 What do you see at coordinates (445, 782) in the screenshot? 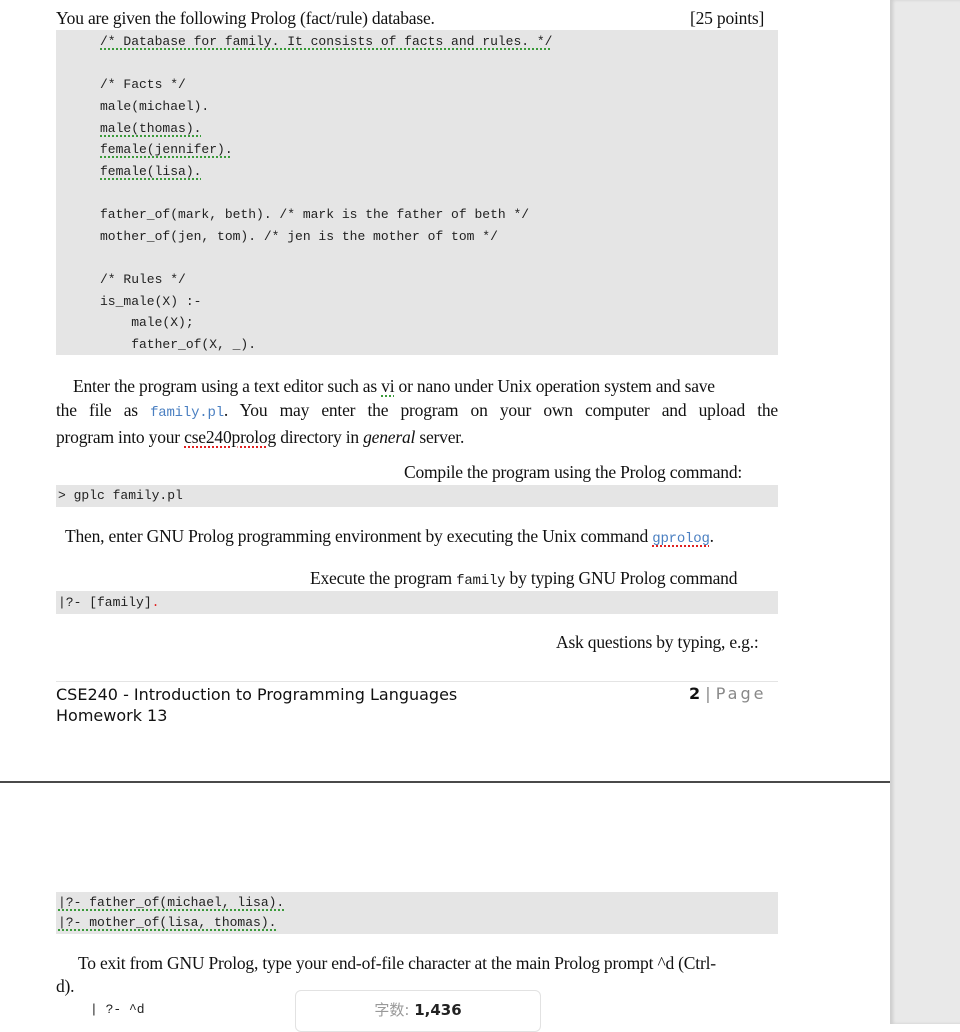
I see `page-break-line` at bounding box center [445, 782].